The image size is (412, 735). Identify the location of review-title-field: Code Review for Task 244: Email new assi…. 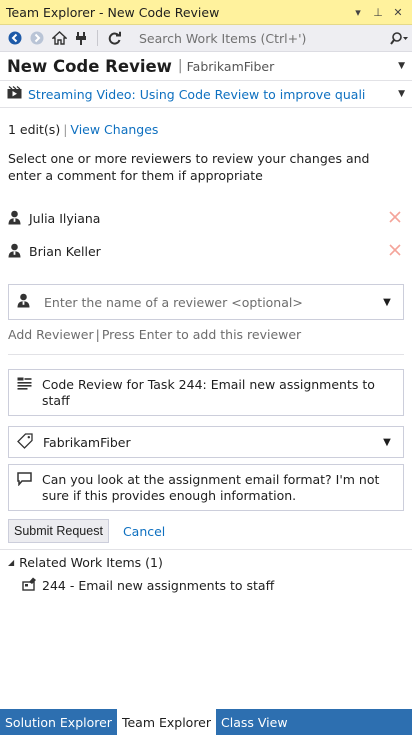
(206, 392).